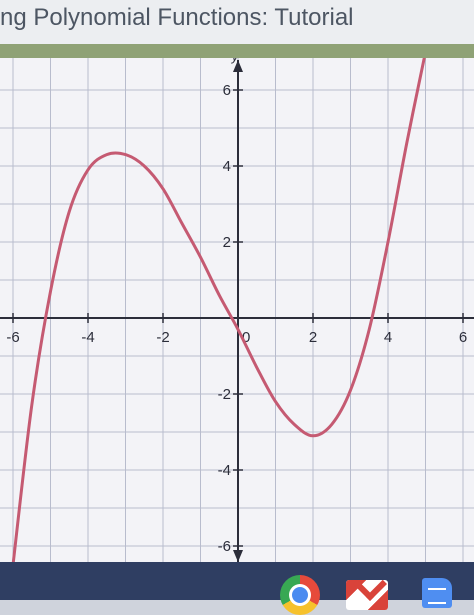 The image size is (474, 615). Describe the element at coordinates (12, 337) in the screenshot. I see `x-tick-label: -6` at that location.